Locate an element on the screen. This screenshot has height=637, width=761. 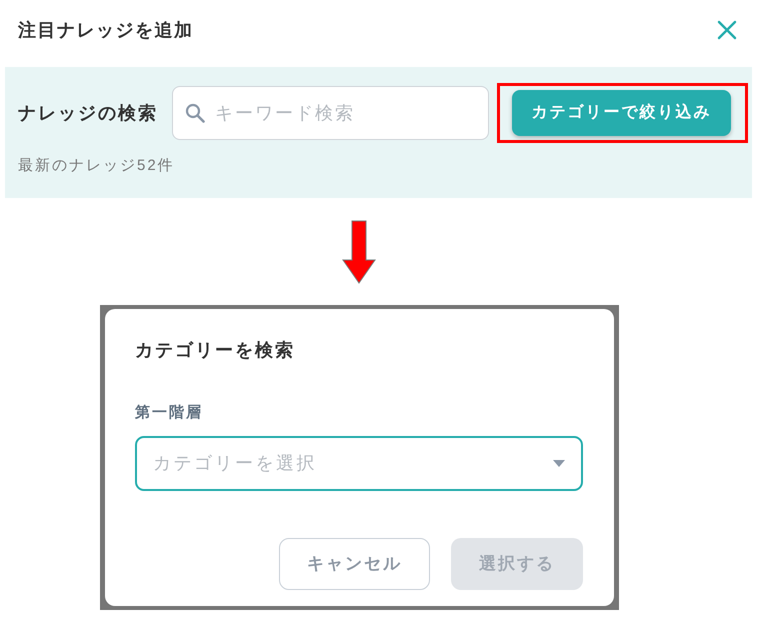
search-icon is located at coordinates (195, 113).